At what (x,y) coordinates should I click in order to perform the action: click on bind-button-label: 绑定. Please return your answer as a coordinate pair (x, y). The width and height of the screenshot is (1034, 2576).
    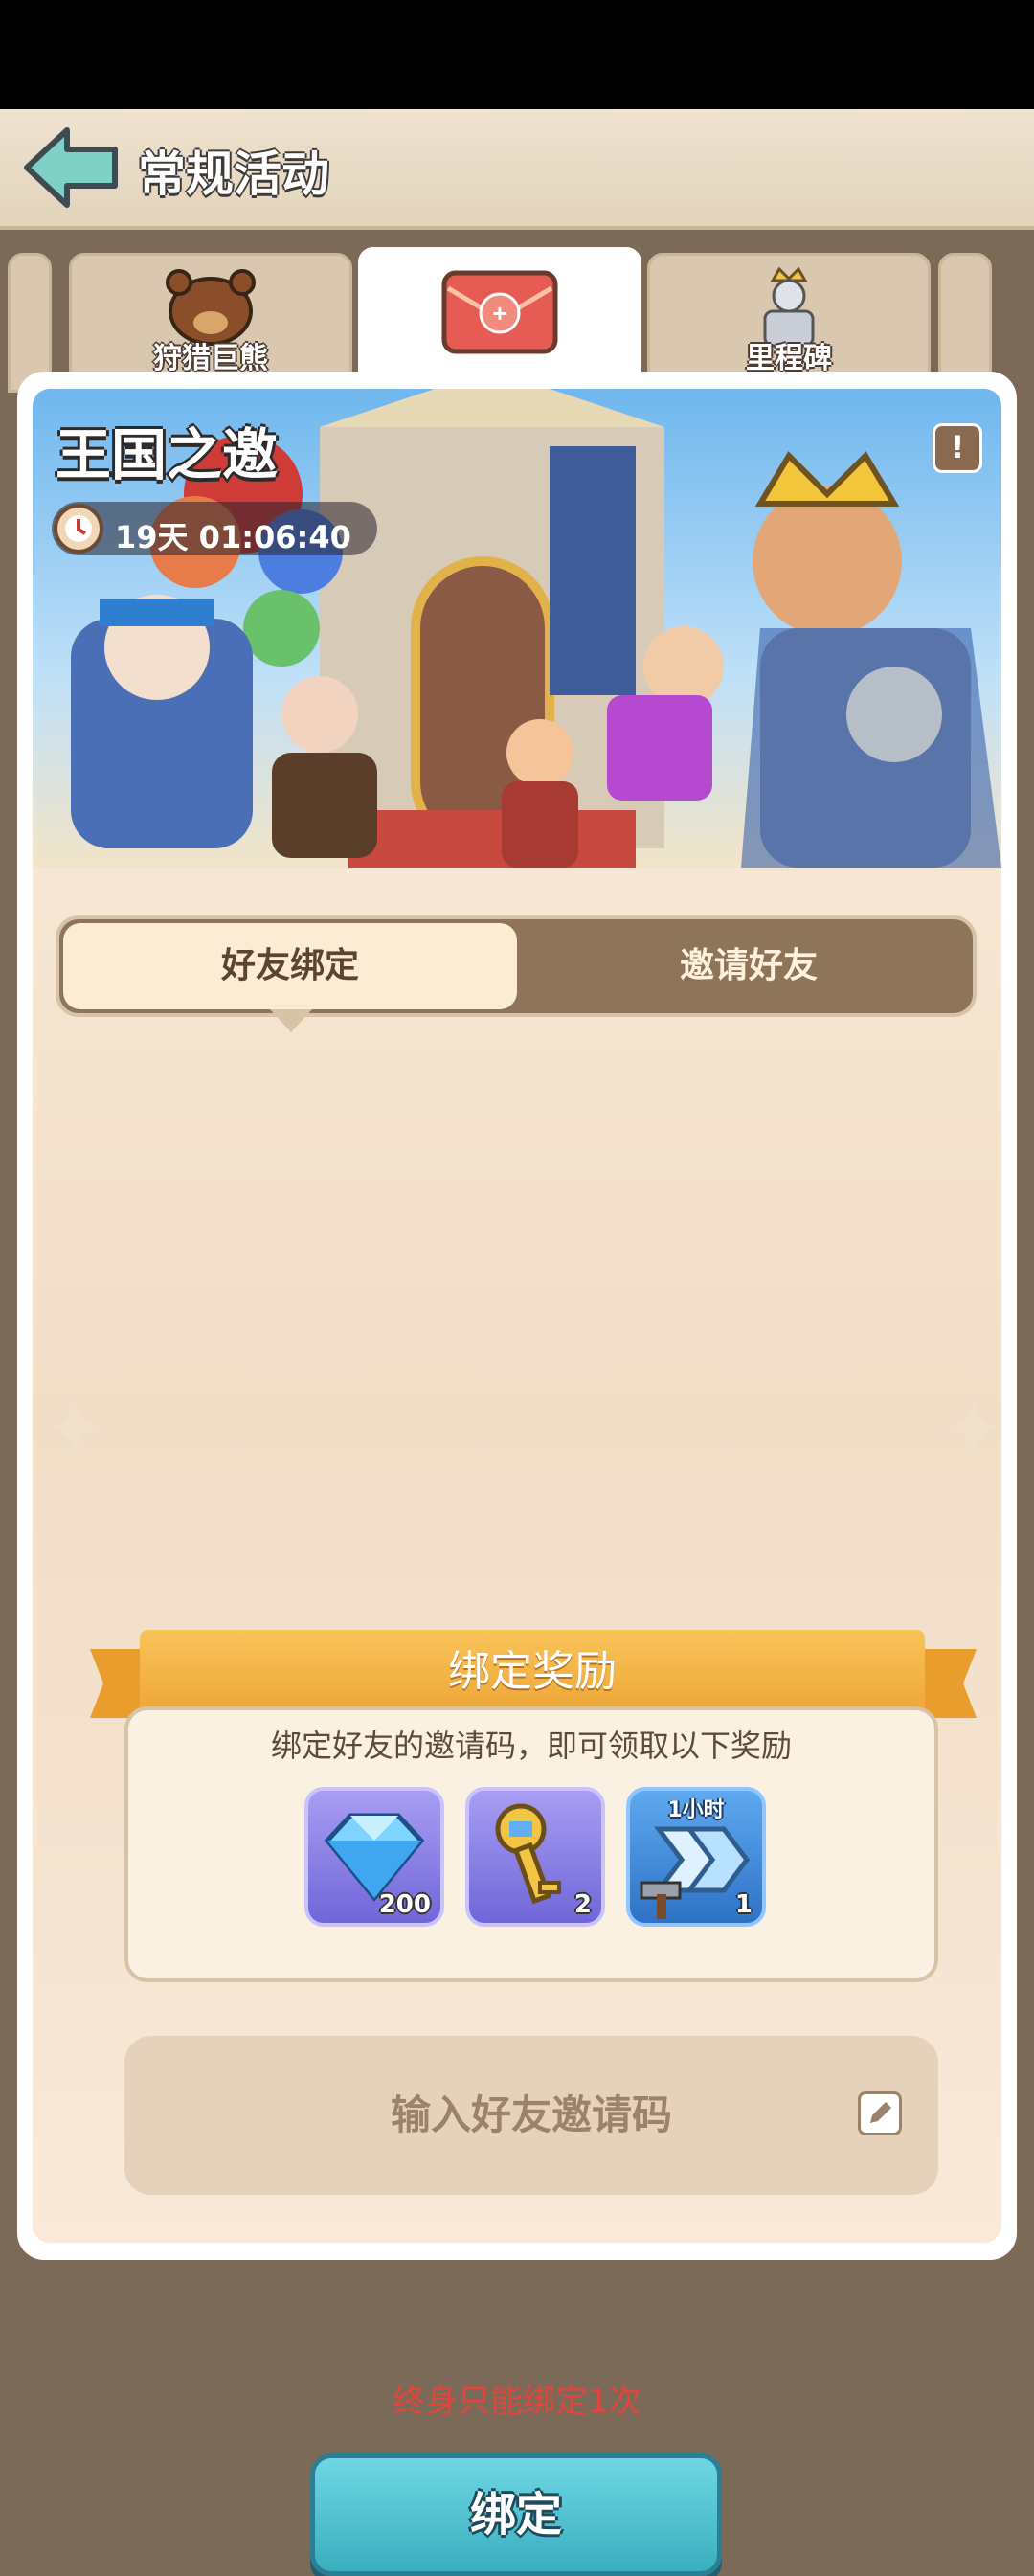
    Looking at the image, I should click on (515, 2515).